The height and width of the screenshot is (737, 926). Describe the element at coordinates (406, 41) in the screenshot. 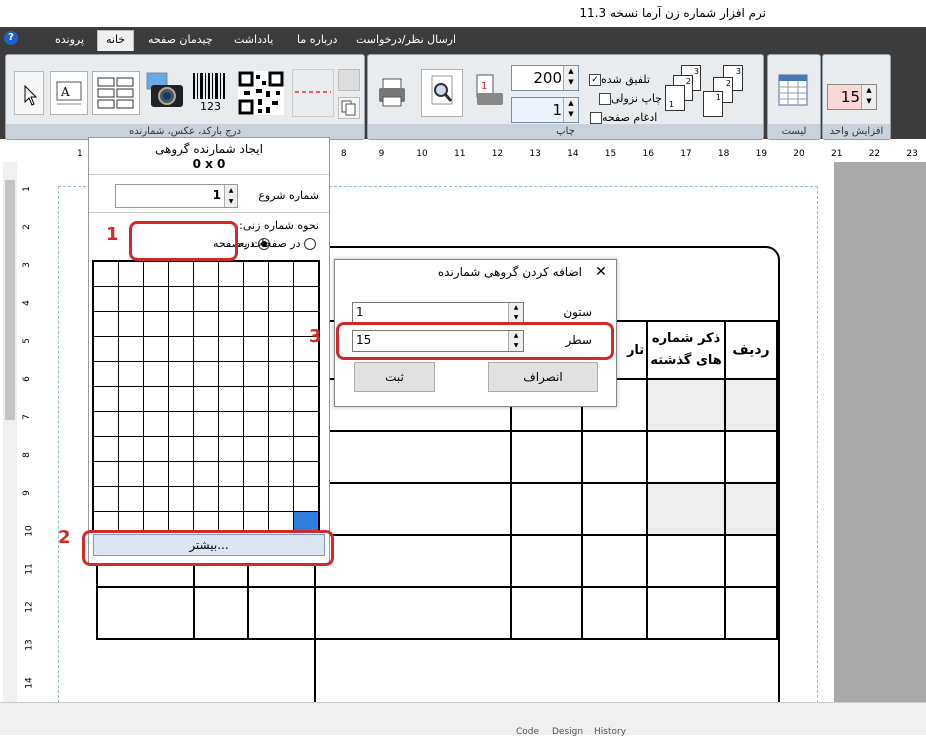

I see `tab-feedback: ارسال نظر/درخواست` at that location.